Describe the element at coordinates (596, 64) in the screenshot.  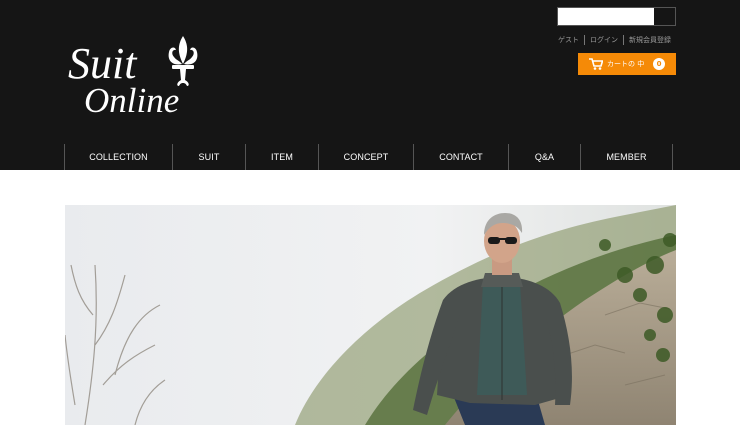
I see `cart-icon` at that location.